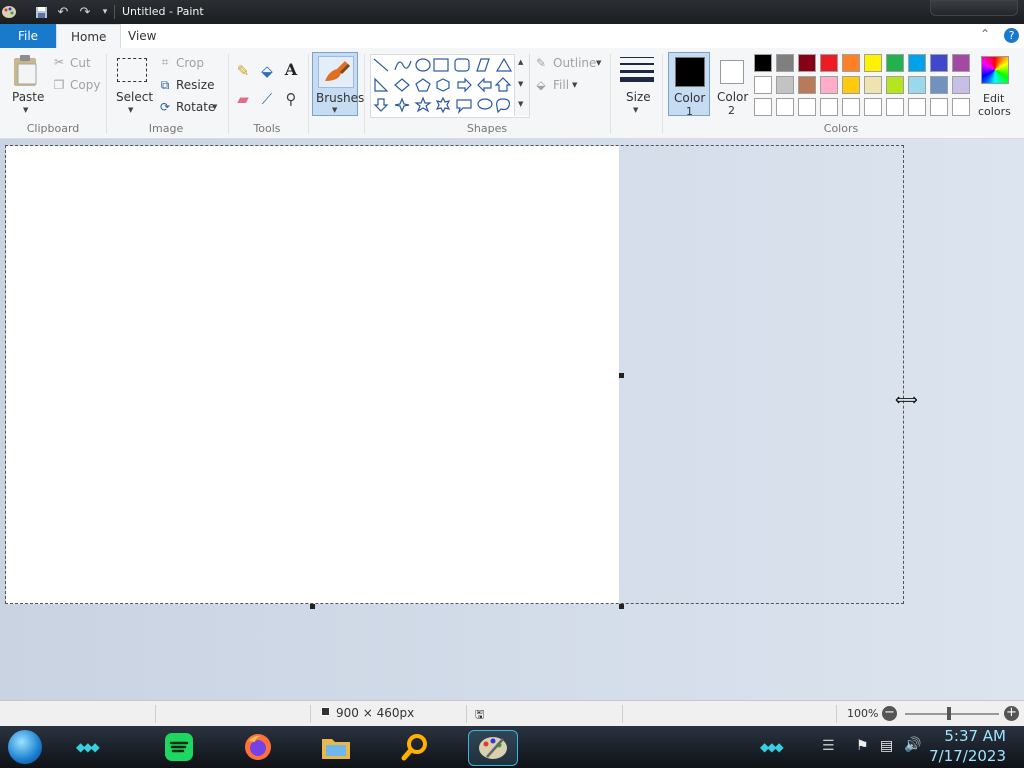  Describe the element at coordinates (635, 110) in the screenshot. I see `size-dropdown-icon: ▼` at that location.